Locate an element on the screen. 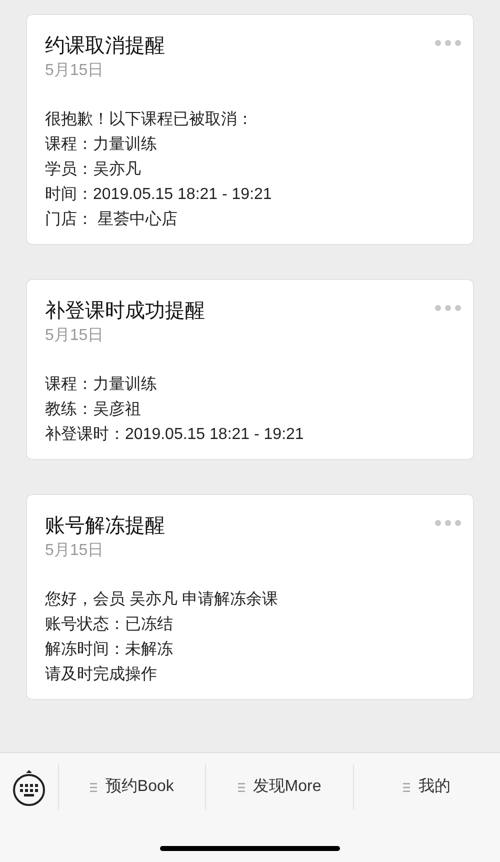  message-title: 账号解冻提醒 is located at coordinates (105, 526).